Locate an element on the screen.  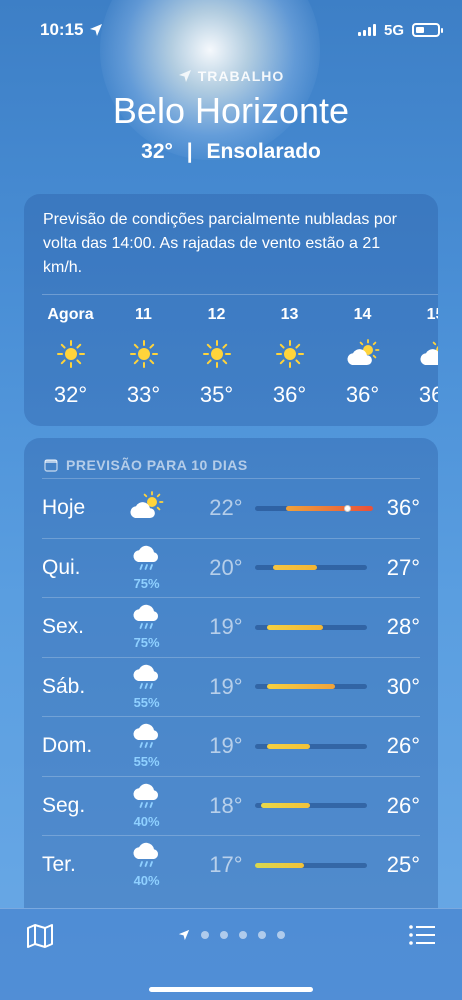
day-row: Hoje 22° 36° is located at coordinates (231, 508).